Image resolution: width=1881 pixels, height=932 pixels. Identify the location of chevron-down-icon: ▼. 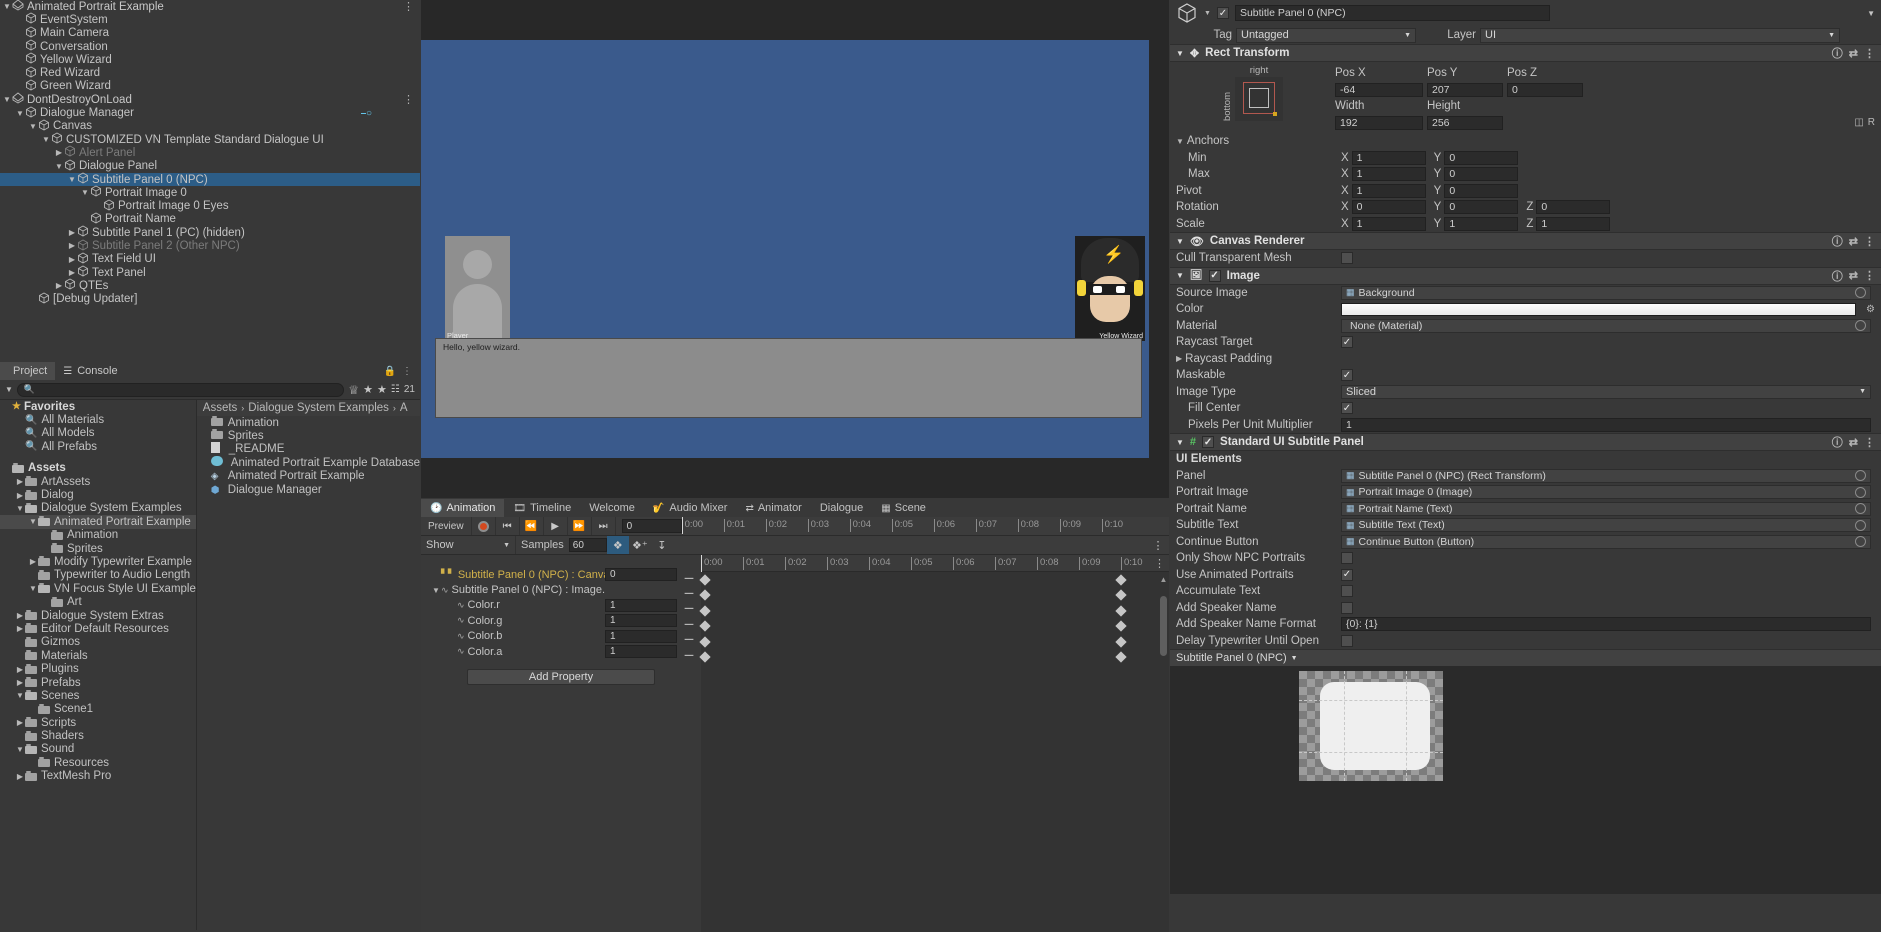
(1207, 13).